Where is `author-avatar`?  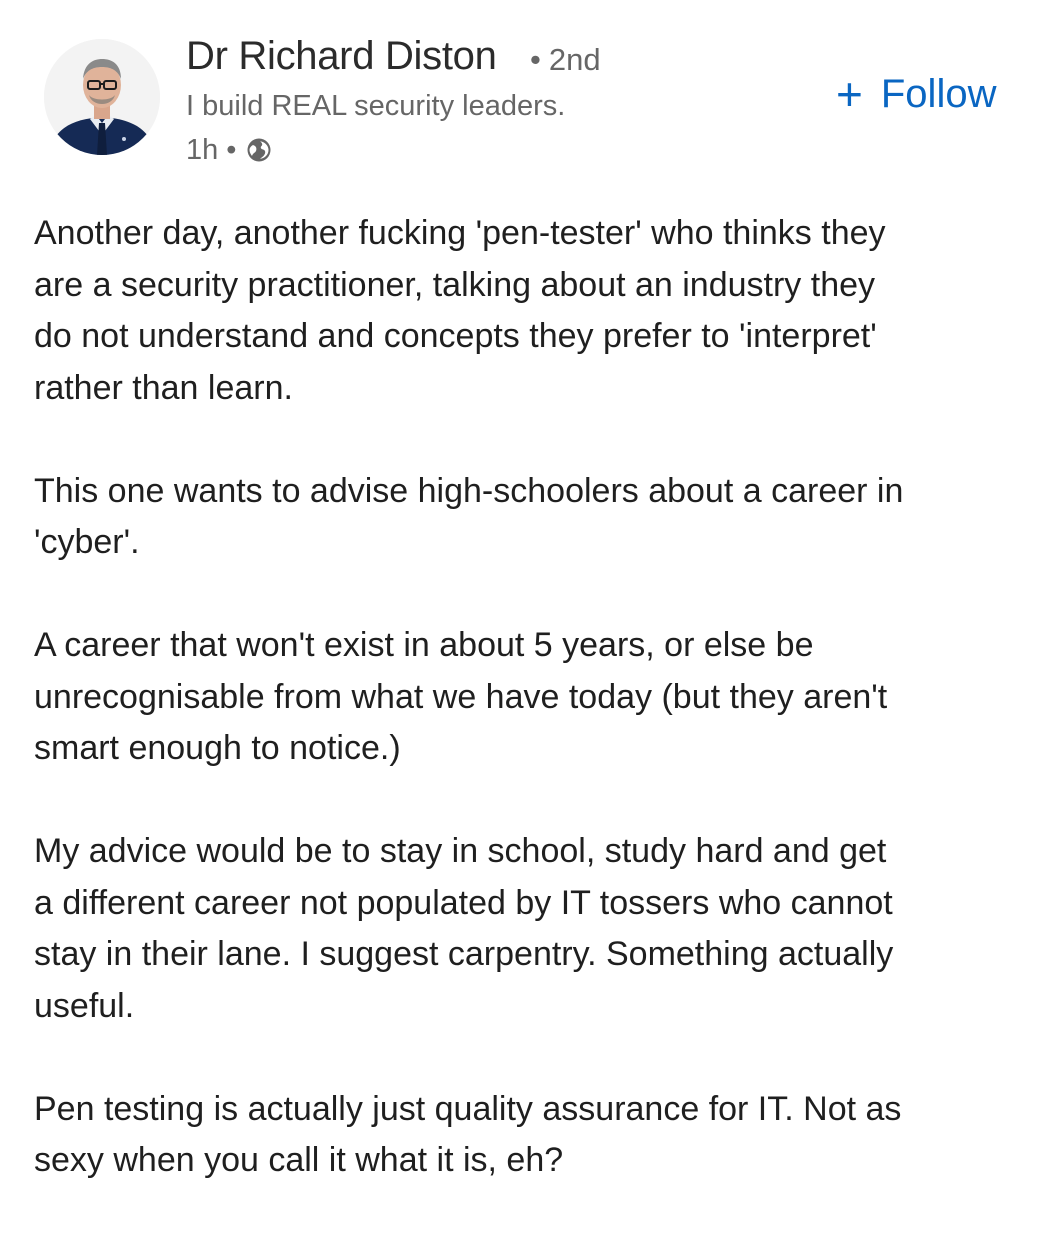 author-avatar is located at coordinates (102, 97).